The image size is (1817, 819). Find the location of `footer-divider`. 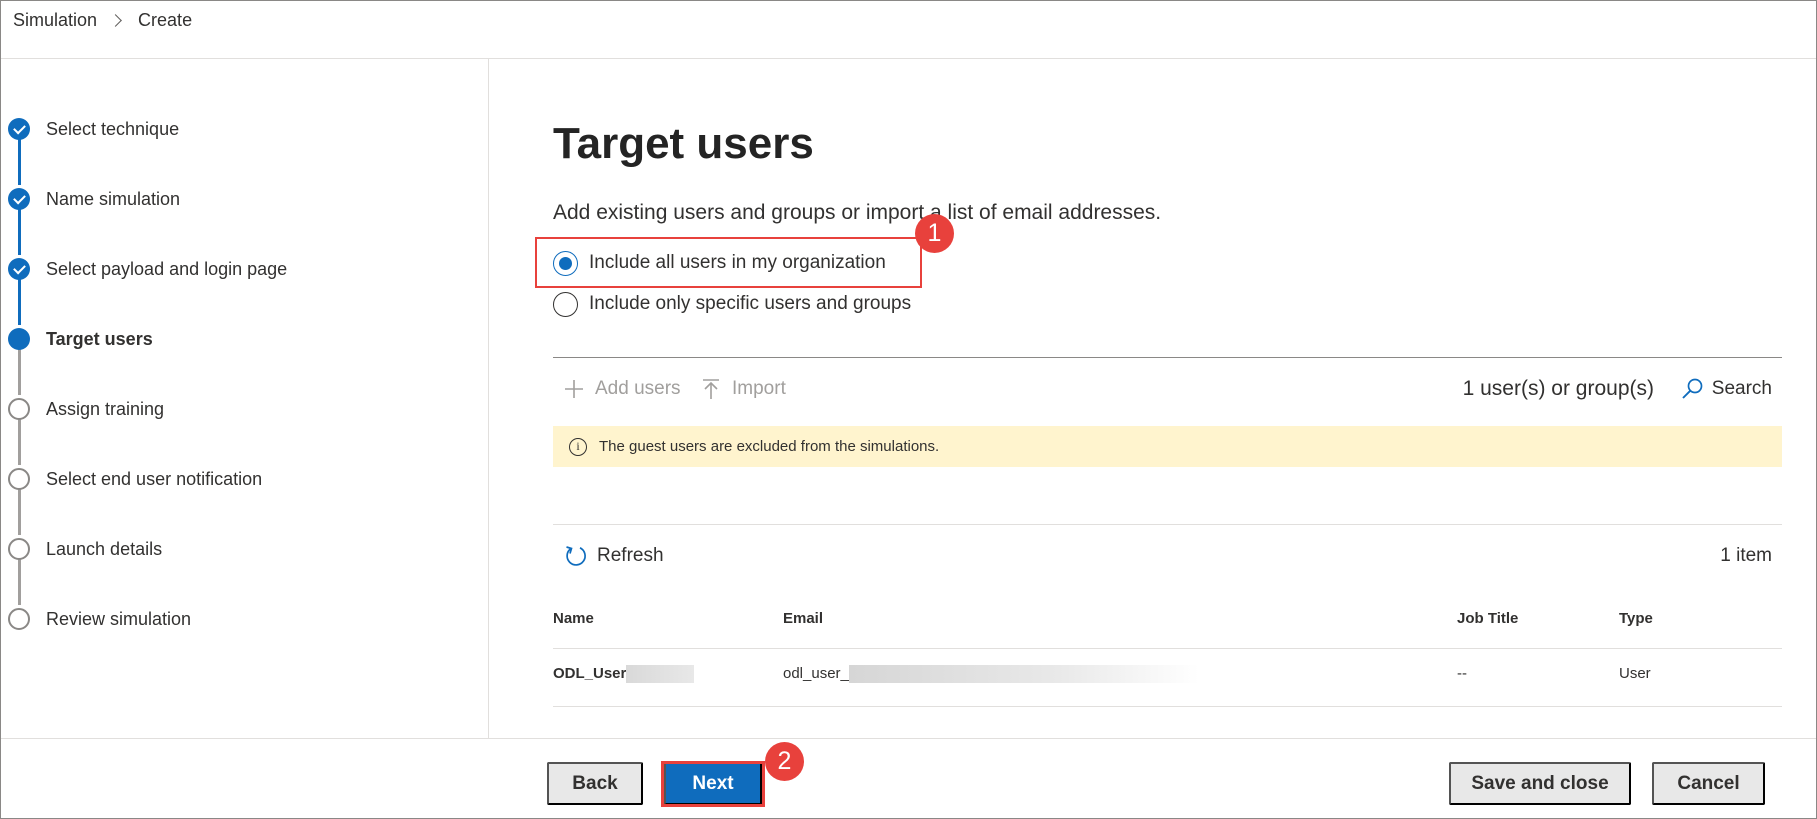

footer-divider is located at coordinates (908, 738).